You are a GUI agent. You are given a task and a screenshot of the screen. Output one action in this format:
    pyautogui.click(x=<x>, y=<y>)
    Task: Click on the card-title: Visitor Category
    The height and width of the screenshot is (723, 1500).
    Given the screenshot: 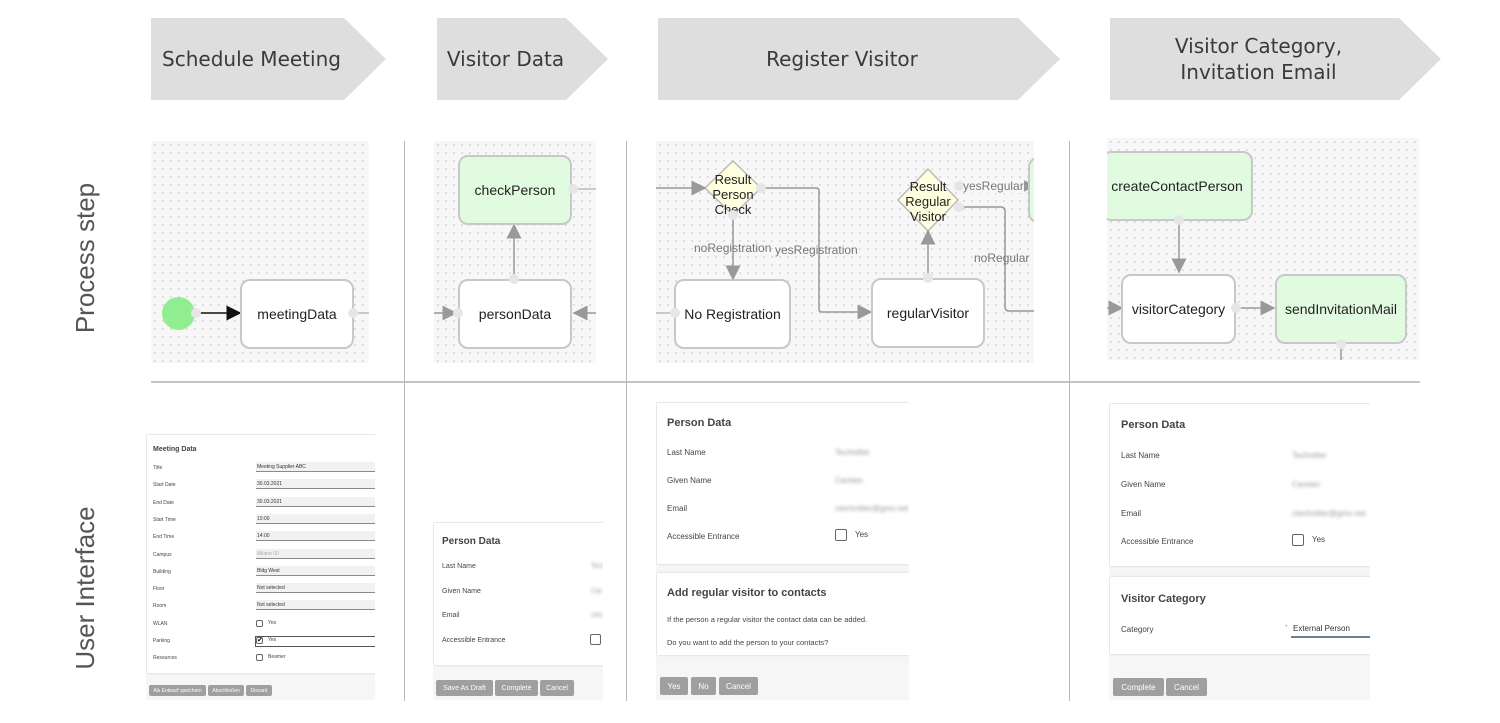 What is the action you would take?
    pyautogui.click(x=1163, y=599)
    